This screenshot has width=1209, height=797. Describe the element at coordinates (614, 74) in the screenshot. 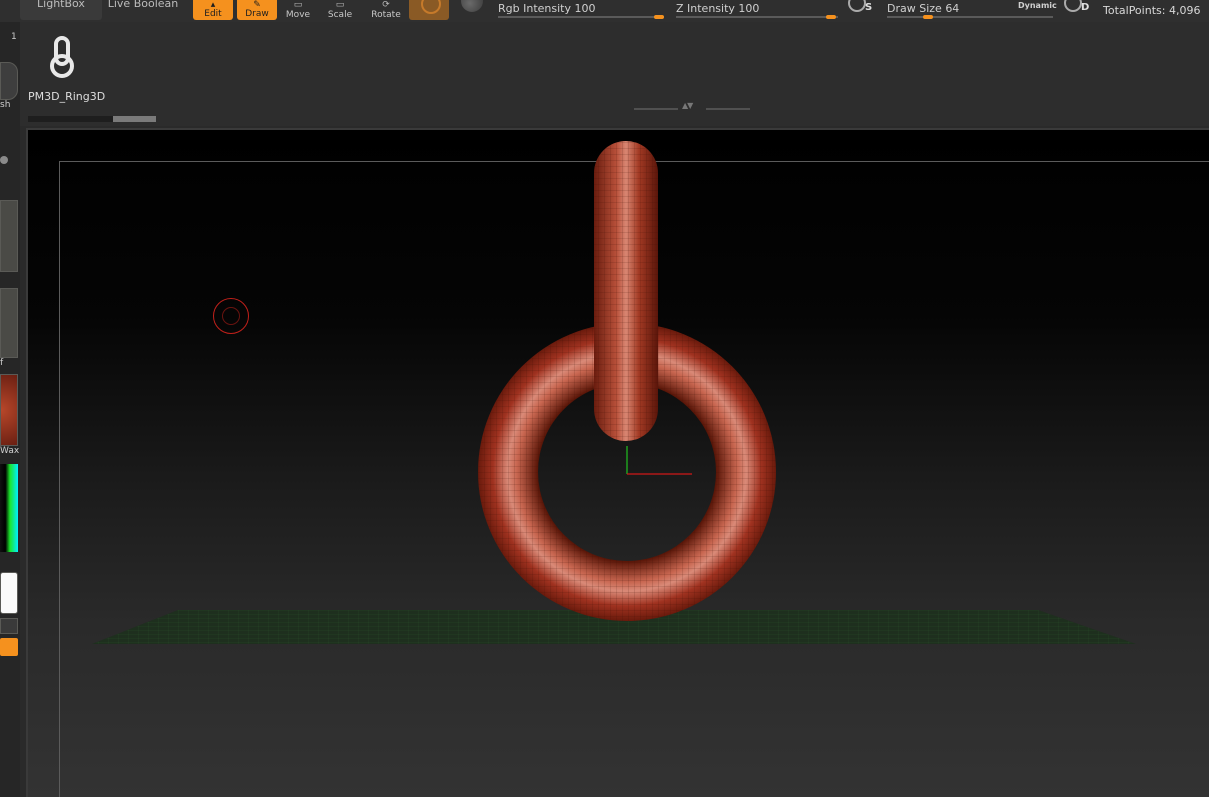

I see `tool-shelf` at that location.